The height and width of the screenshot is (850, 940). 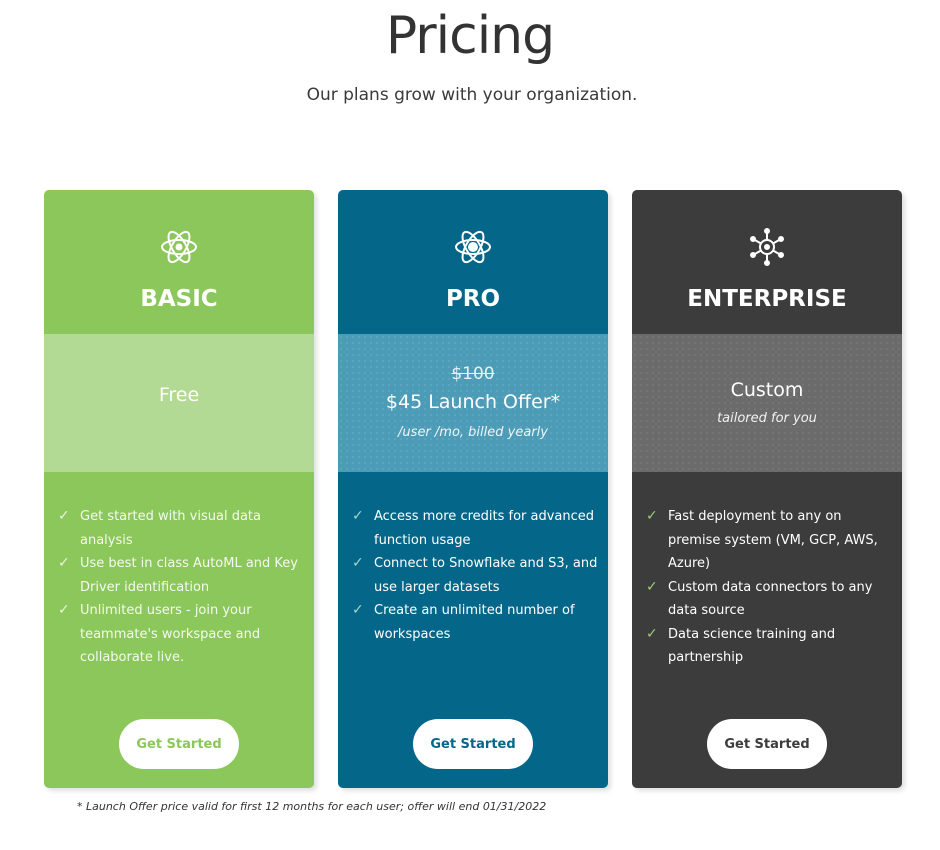 I want to click on original-price: $100, so click(x=473, y=374).